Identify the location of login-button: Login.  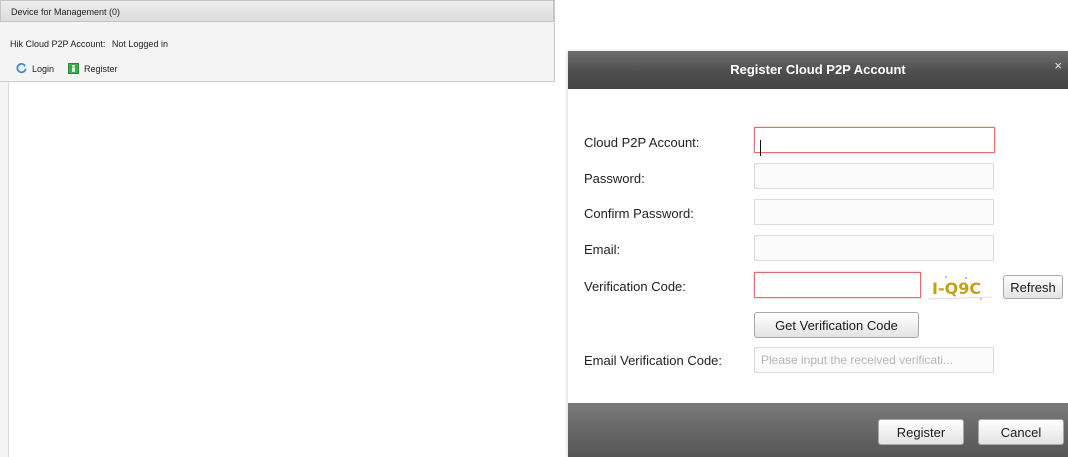
(35, 68).